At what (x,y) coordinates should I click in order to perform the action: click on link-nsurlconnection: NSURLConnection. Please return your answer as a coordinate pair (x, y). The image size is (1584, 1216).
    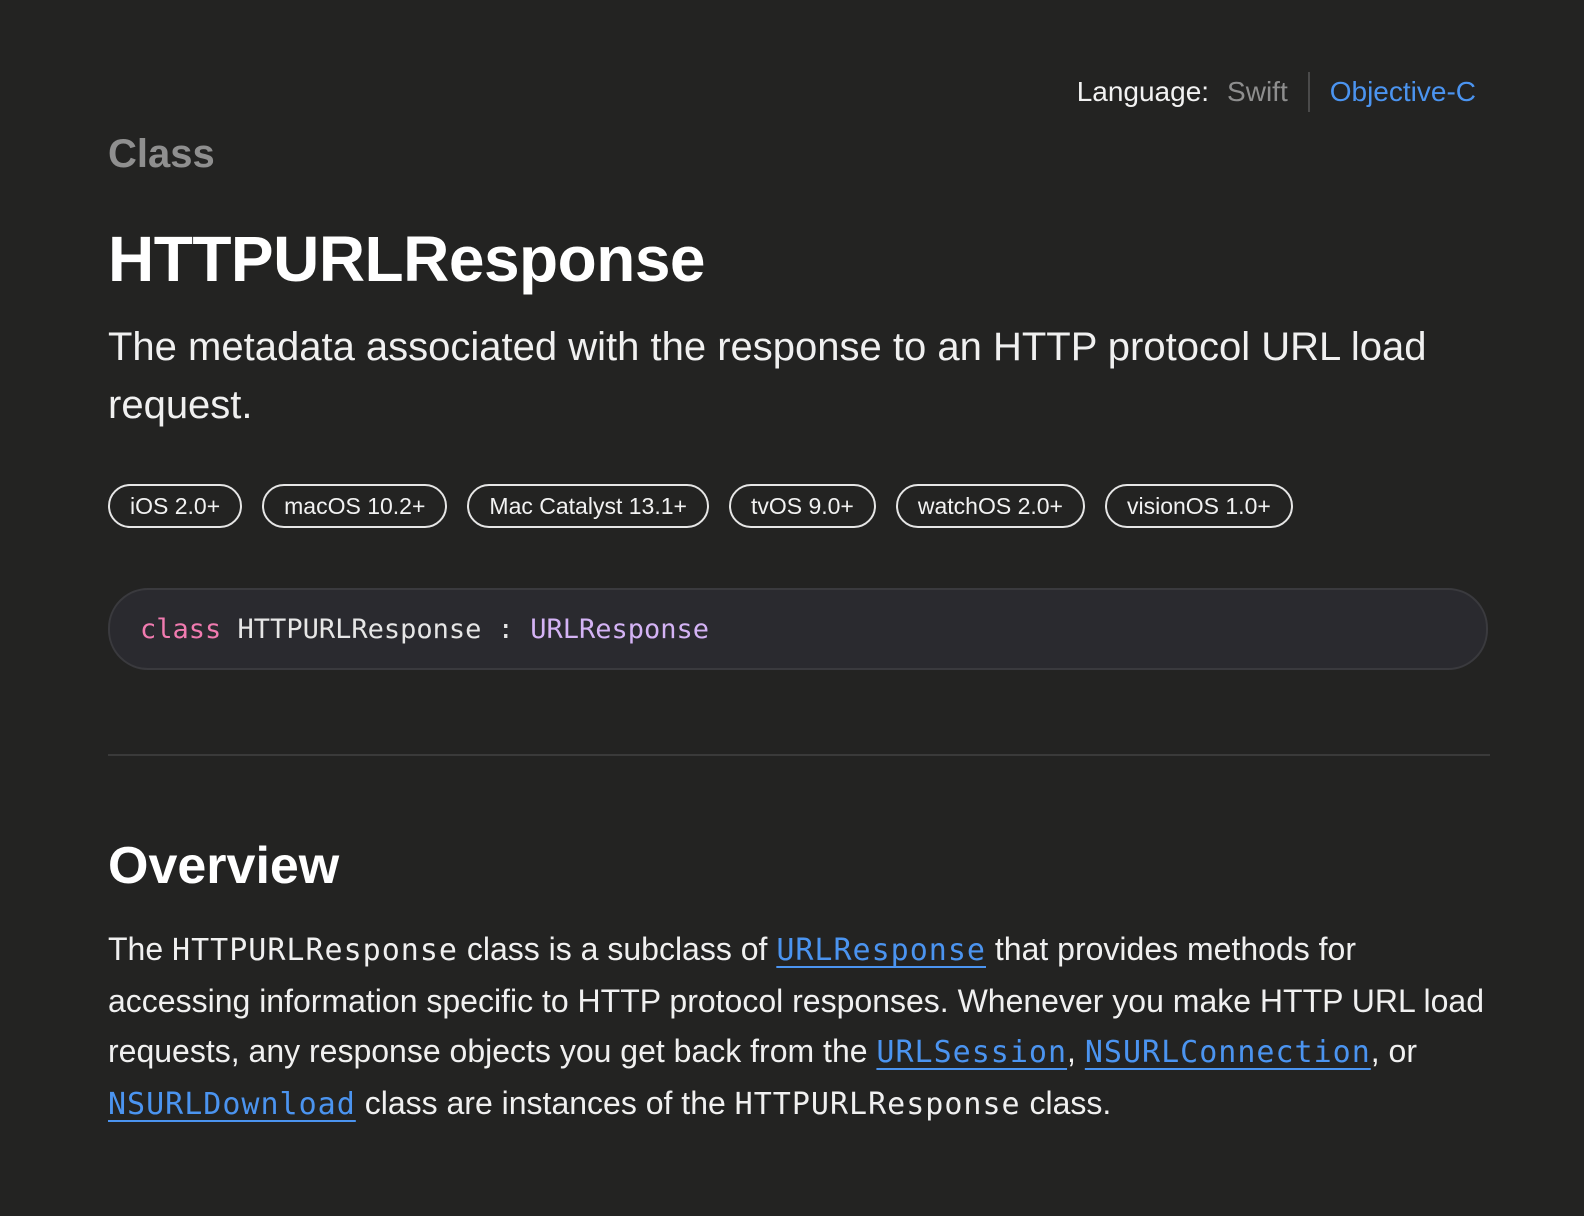
    Looking at the image, I should click on (1228, 1052).